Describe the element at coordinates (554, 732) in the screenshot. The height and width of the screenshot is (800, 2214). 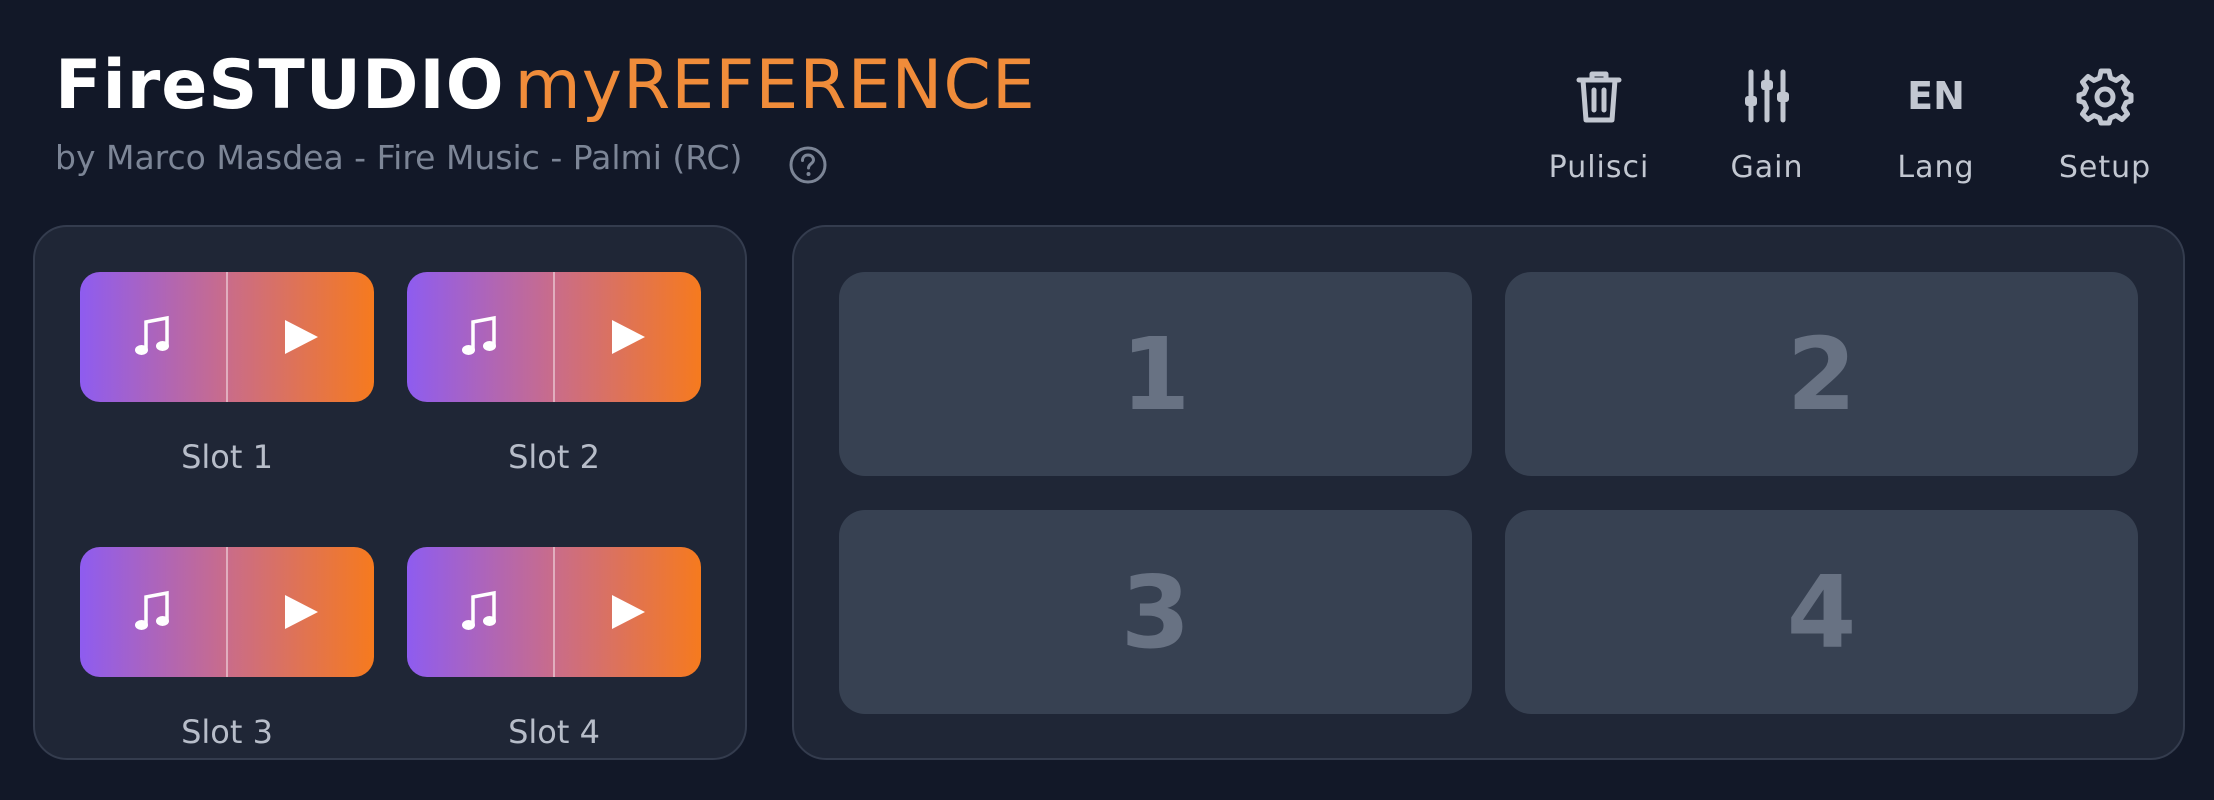
I see `slot-label: Slot 4` at that location.